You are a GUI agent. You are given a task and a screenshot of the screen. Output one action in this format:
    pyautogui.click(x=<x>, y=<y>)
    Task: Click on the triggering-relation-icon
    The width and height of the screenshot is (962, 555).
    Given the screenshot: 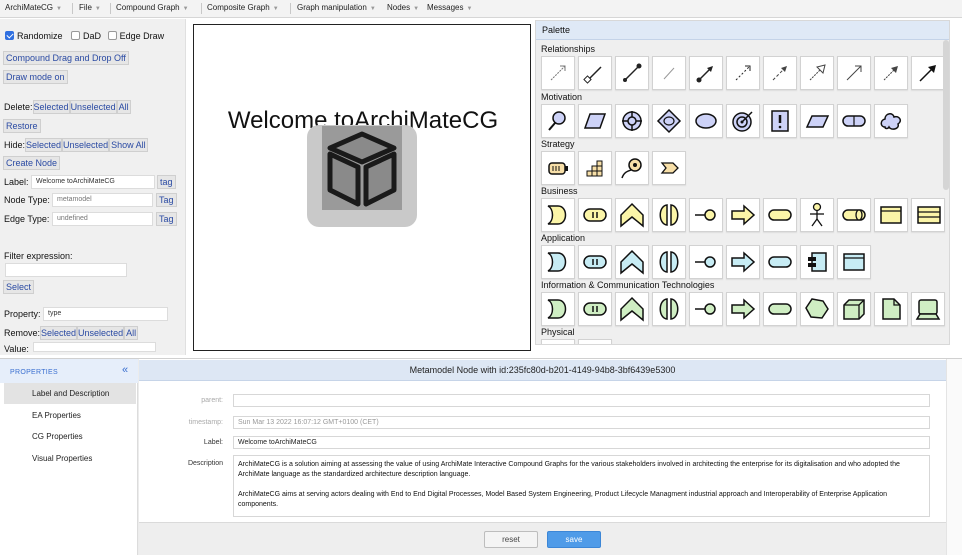 What is the action you would take?
    pyautogui.click(x=891, y=73)
    